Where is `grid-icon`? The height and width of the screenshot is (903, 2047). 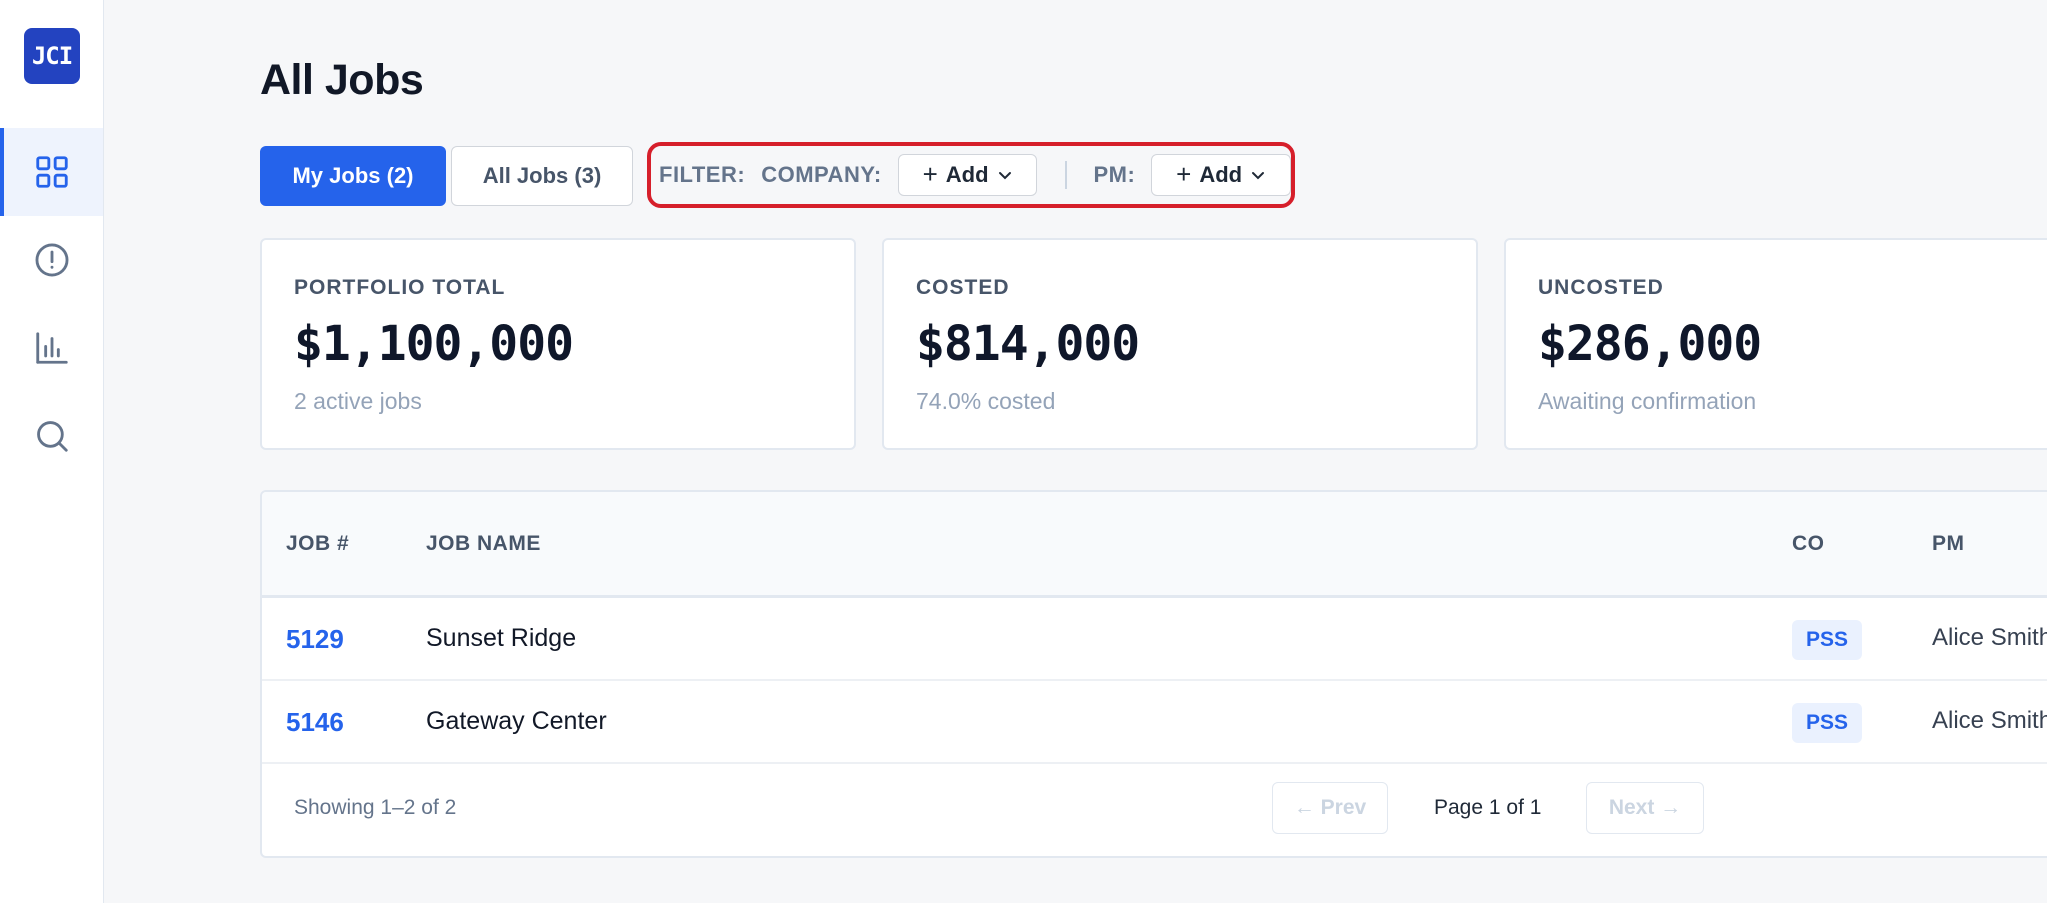 grid-icon is located at coordinates (51, 172).